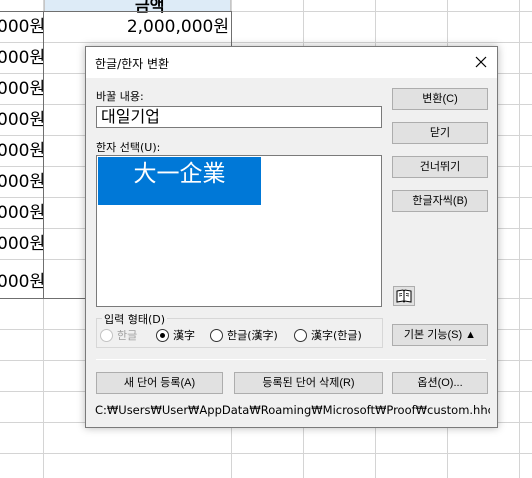 This screenshot has height=478, width=532. Describe the element at coordinates (120, 96) in the screenshot. I see `input-label: 바꿀 내용:` at that location.